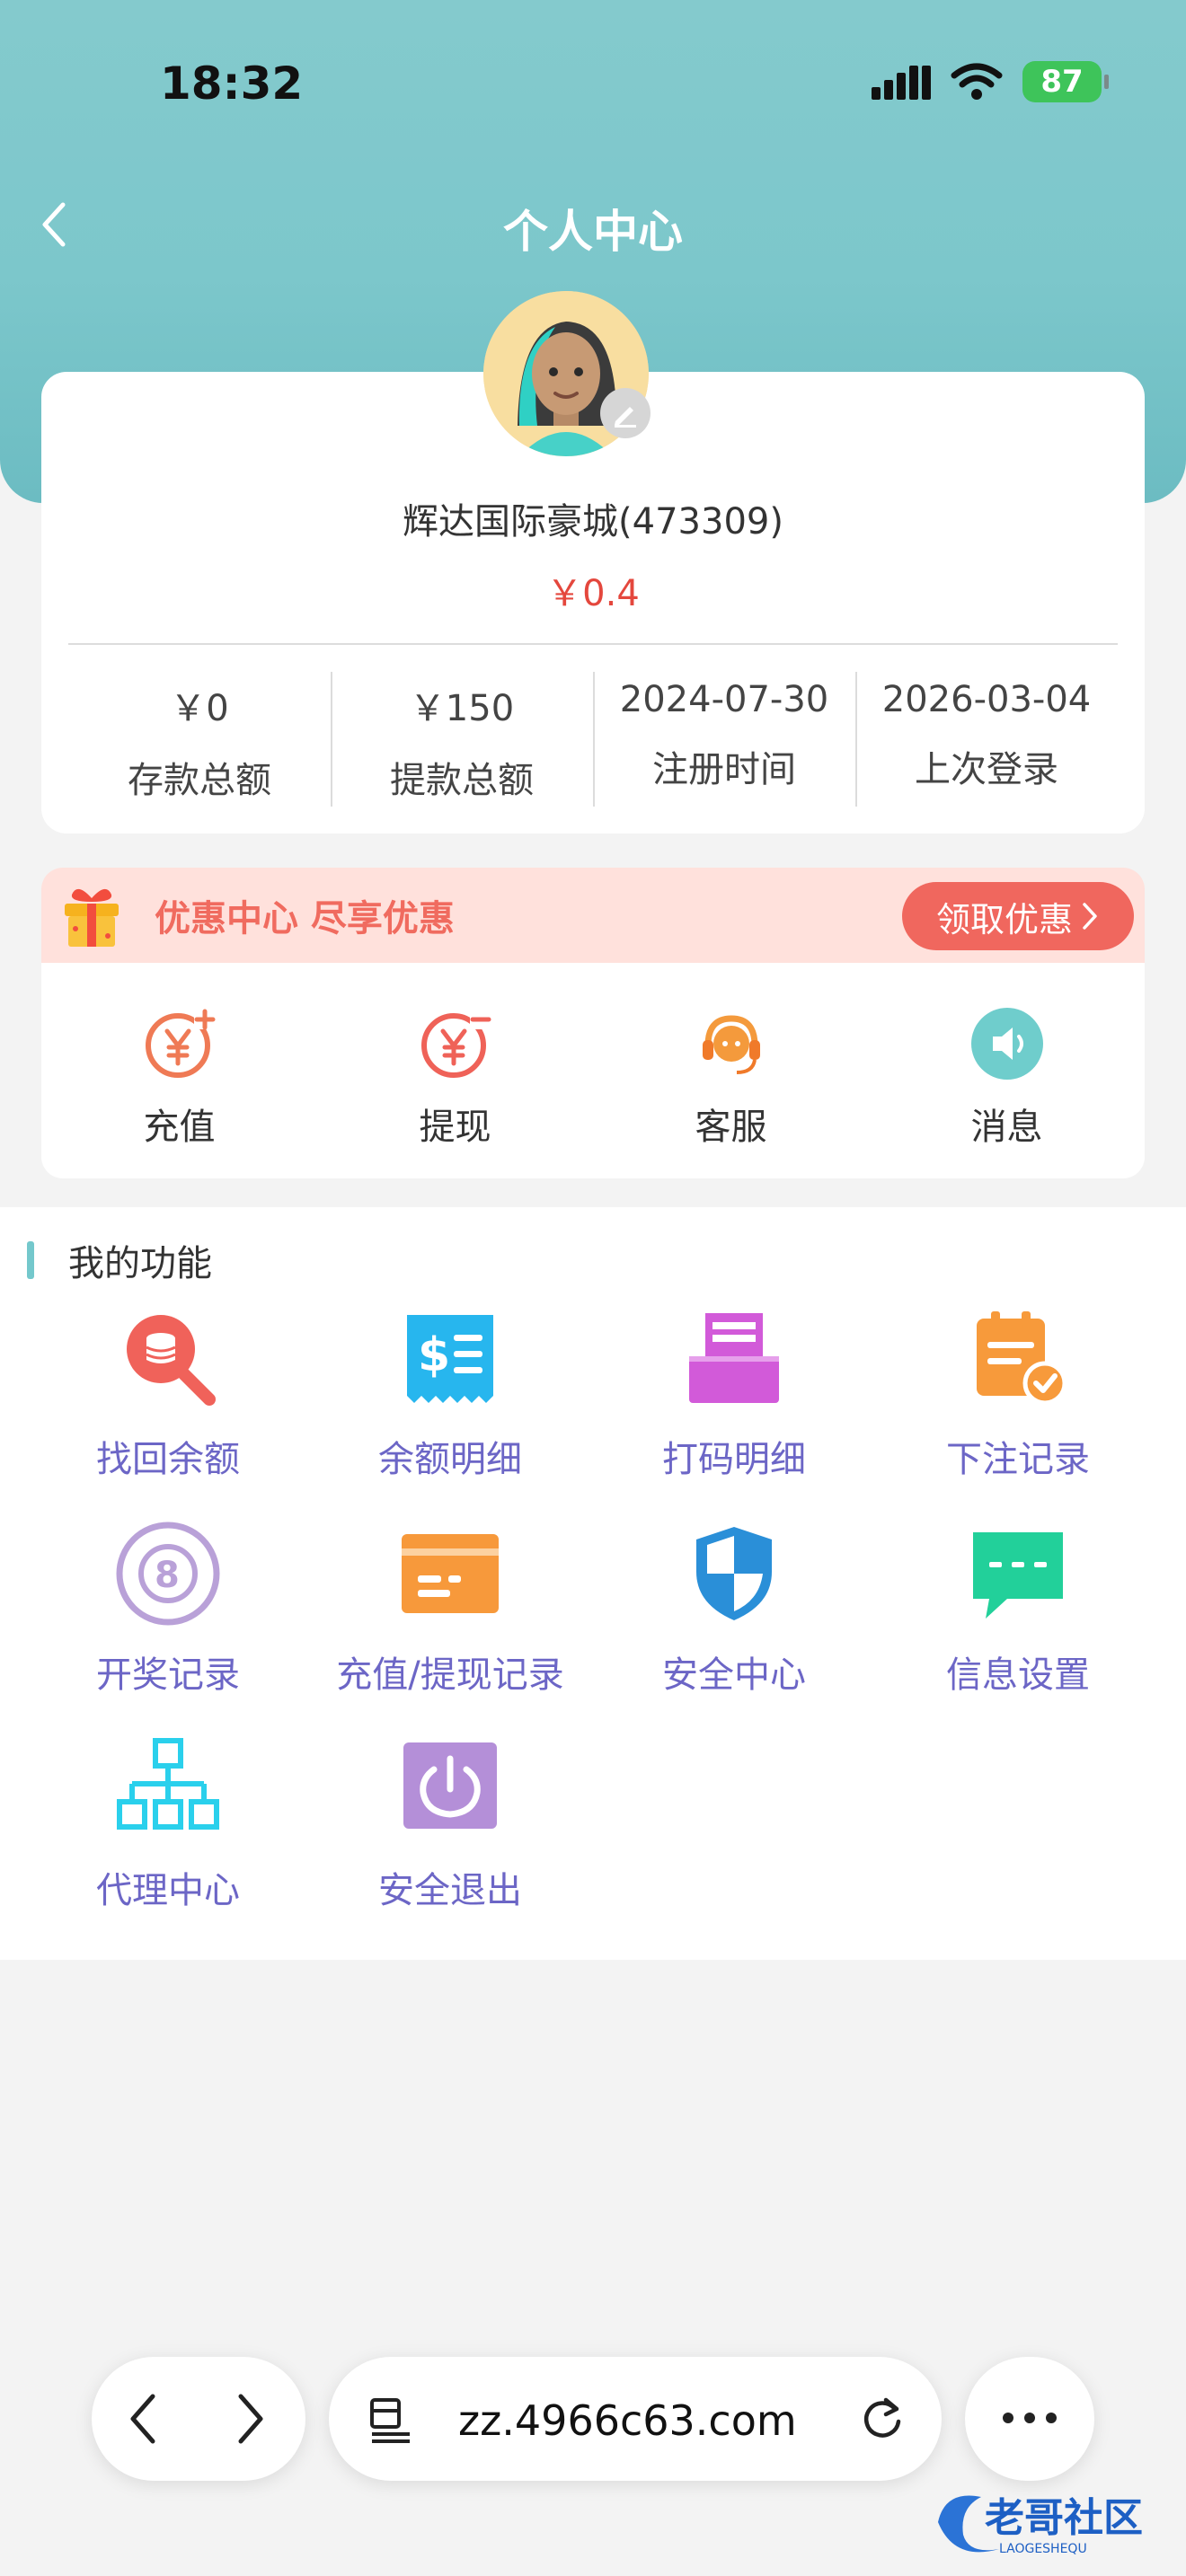  What do you see at coordinates (1090, 916) in the screenshot?
I see `chevron-right-icon` at bounding box center [1090, 916].